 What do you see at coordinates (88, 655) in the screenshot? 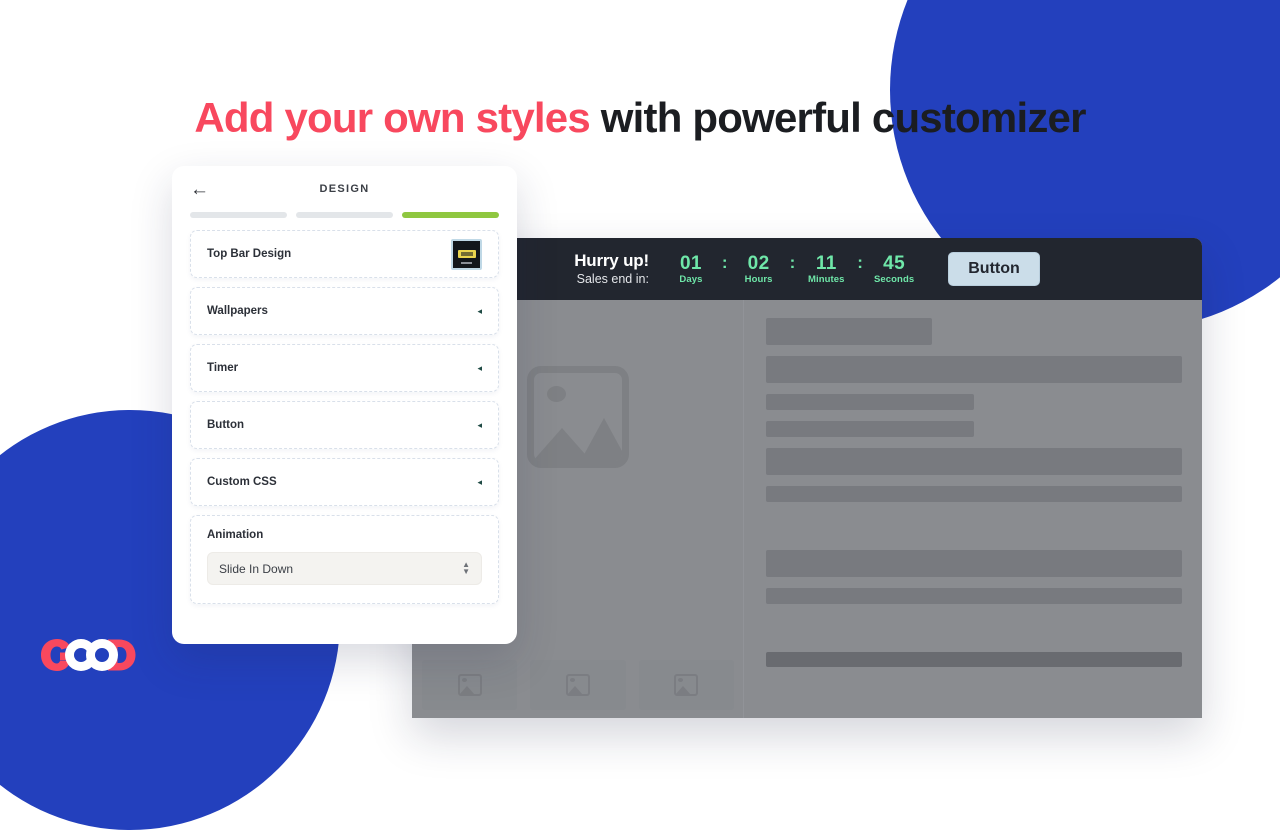
I see `brand-logo` at bounding box center [88, 655].